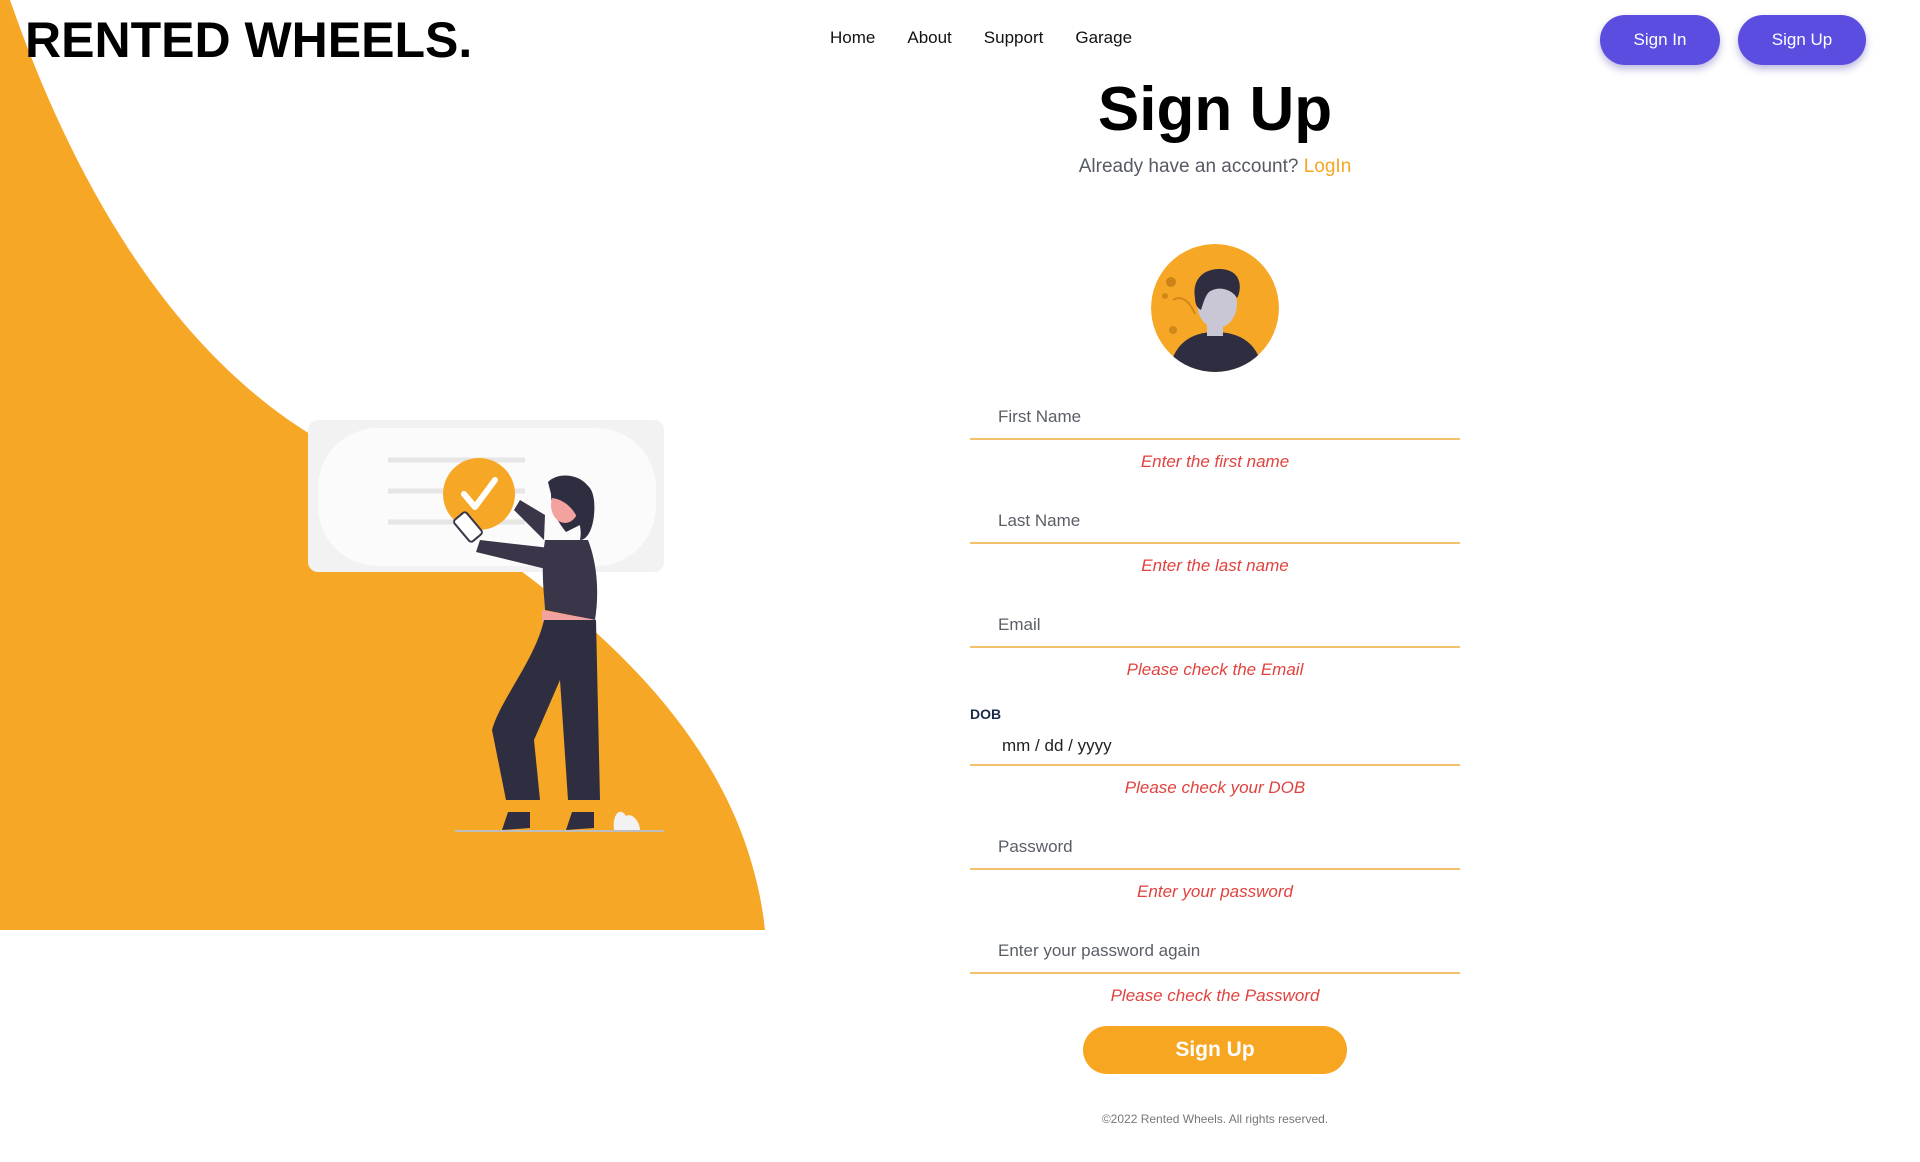 The image size is (1920, 1162). What do you see at coordinates (1215, 669) in the screenshot?
I see `email-error: Please check the Email` at bounding box center [1215, 669].